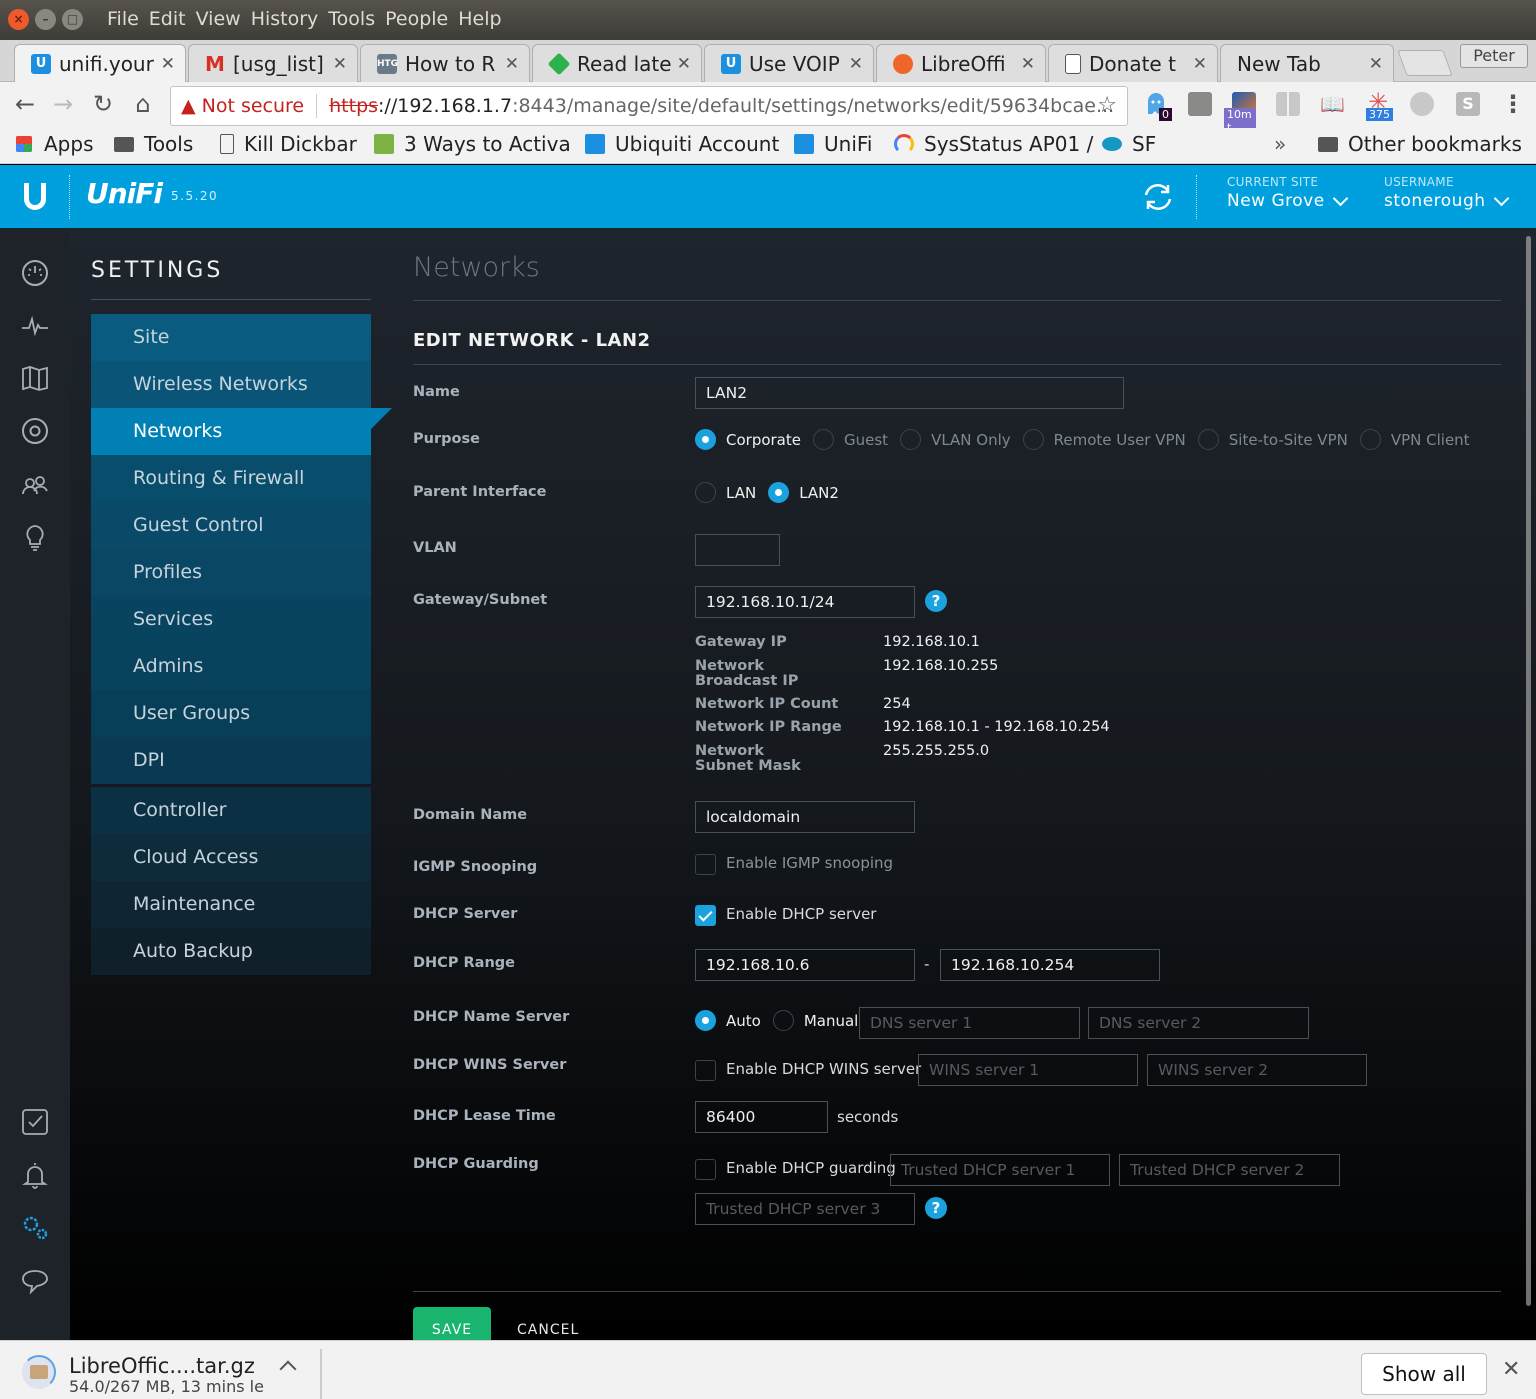 Image resolution: width=1536 pixels, height=1399 pixels. What do you see at coordinates (705, 915) in the screenshot?
I see `dhcp-server-checkbox` at bounding box center [705, 915].